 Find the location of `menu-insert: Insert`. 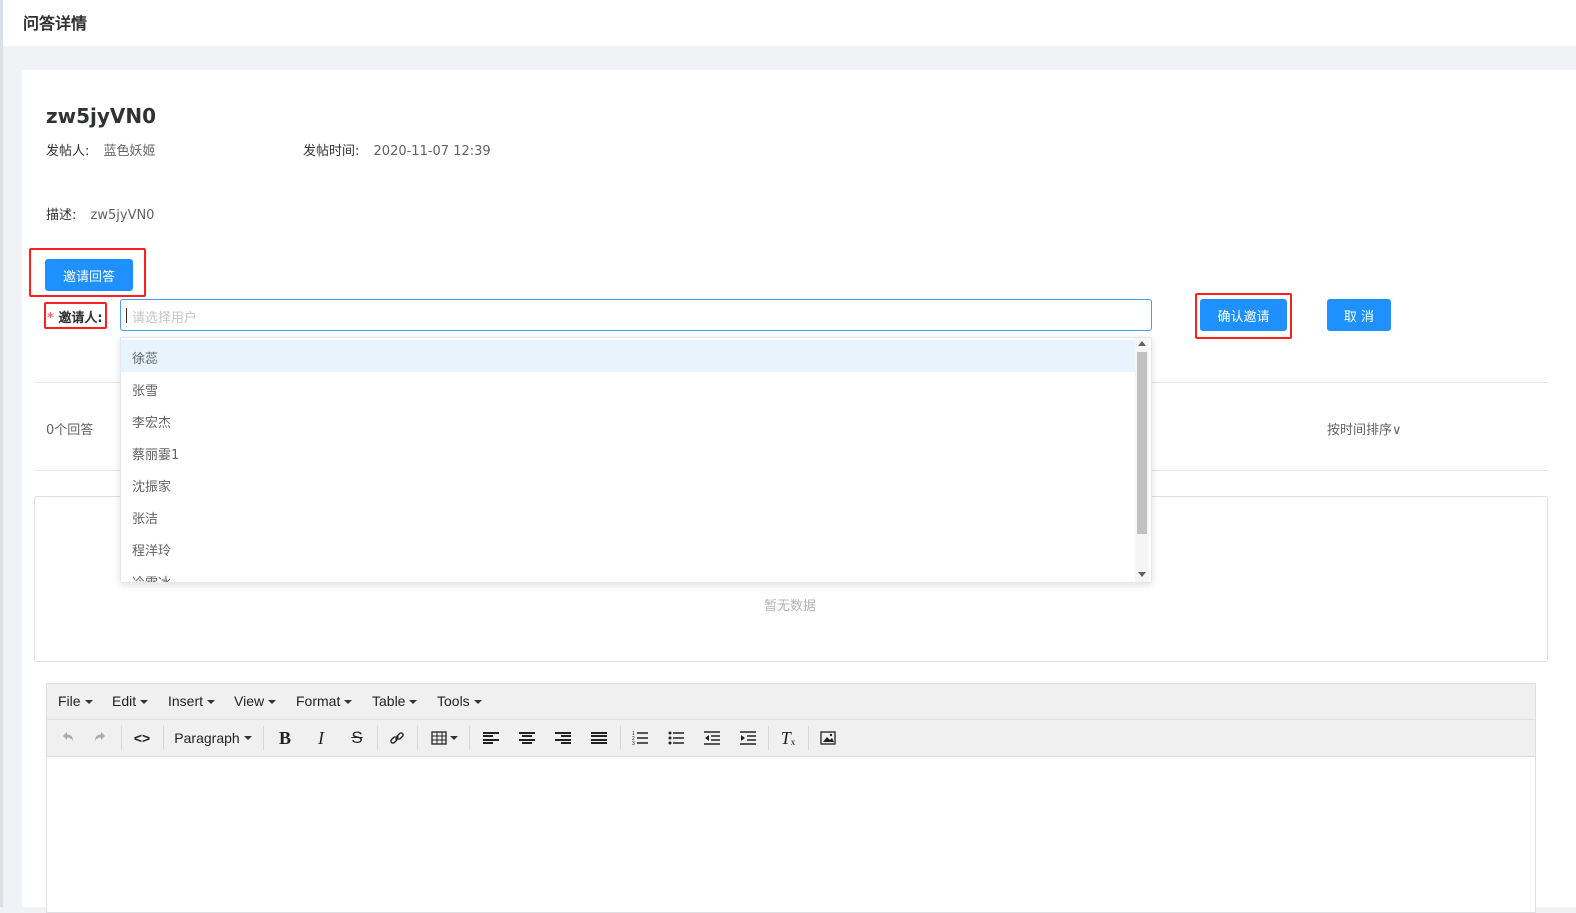

menu-insert: Insert is located at coordinates (192, 701).